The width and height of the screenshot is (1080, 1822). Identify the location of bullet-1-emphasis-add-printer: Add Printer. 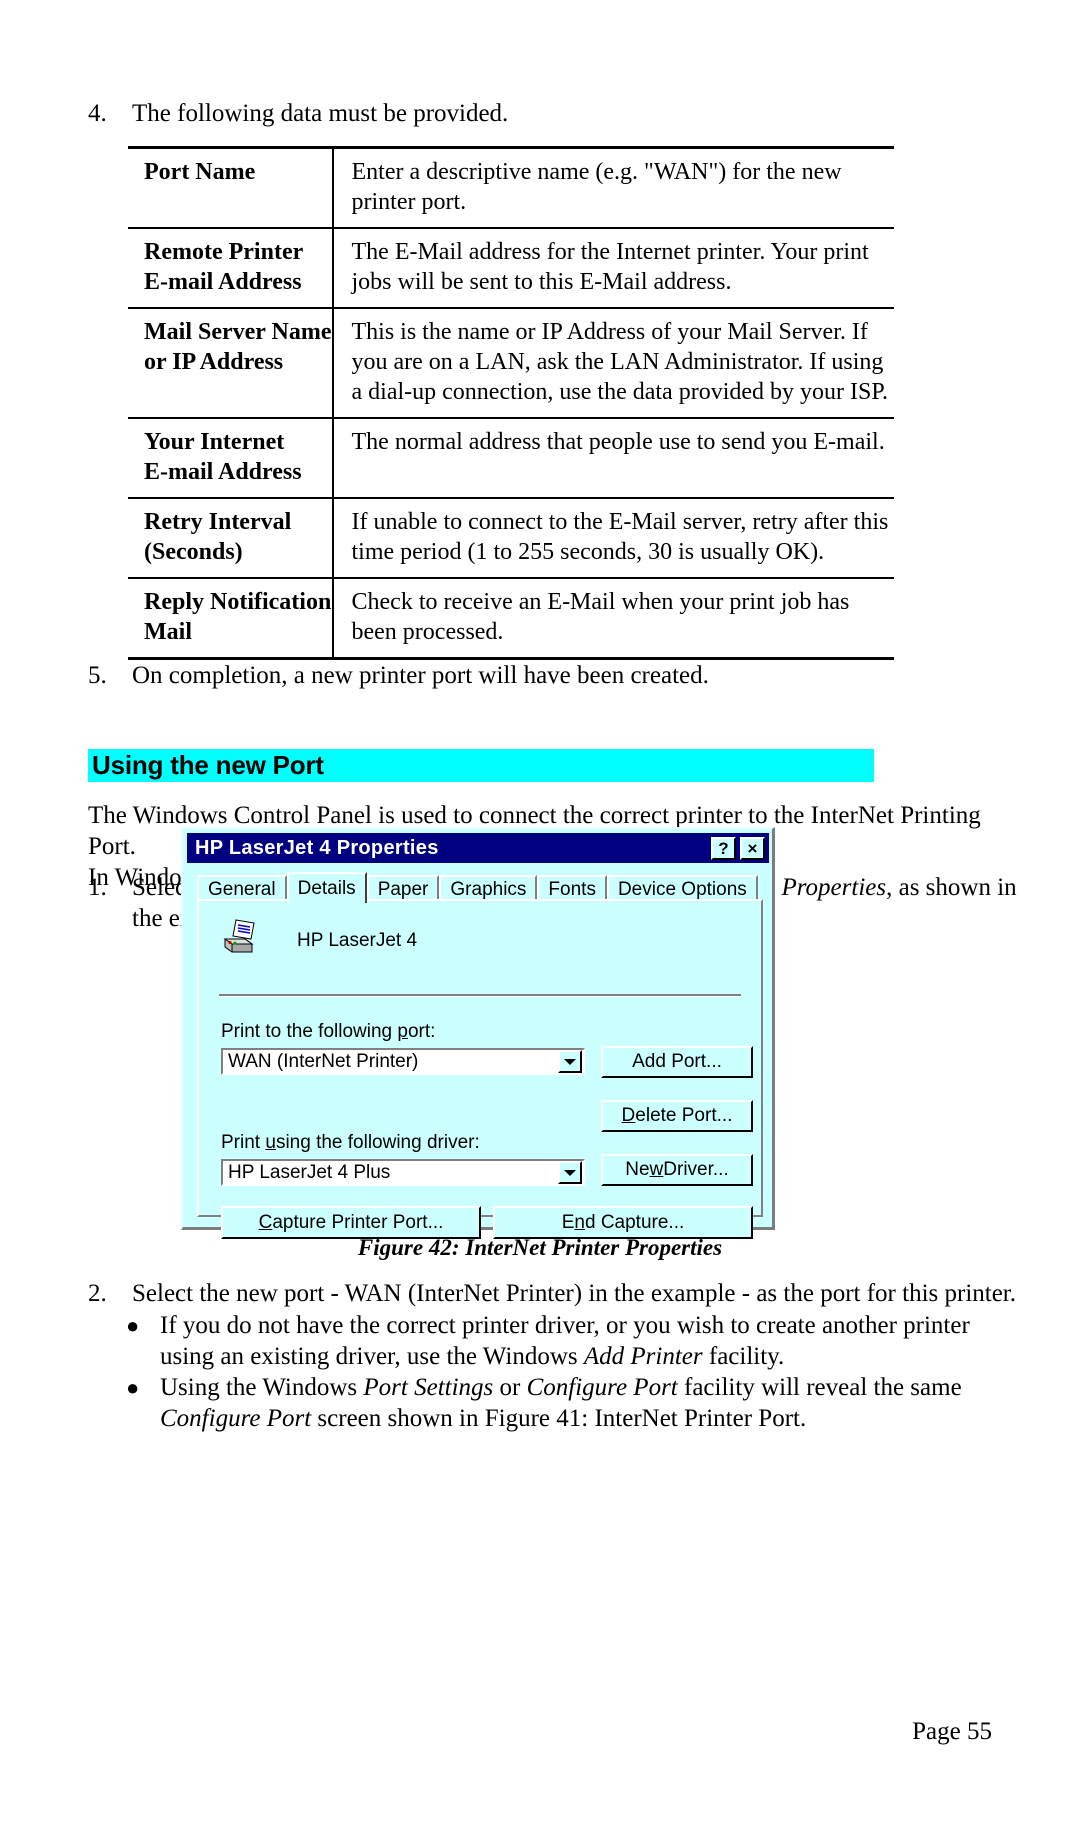
(643, 1356).